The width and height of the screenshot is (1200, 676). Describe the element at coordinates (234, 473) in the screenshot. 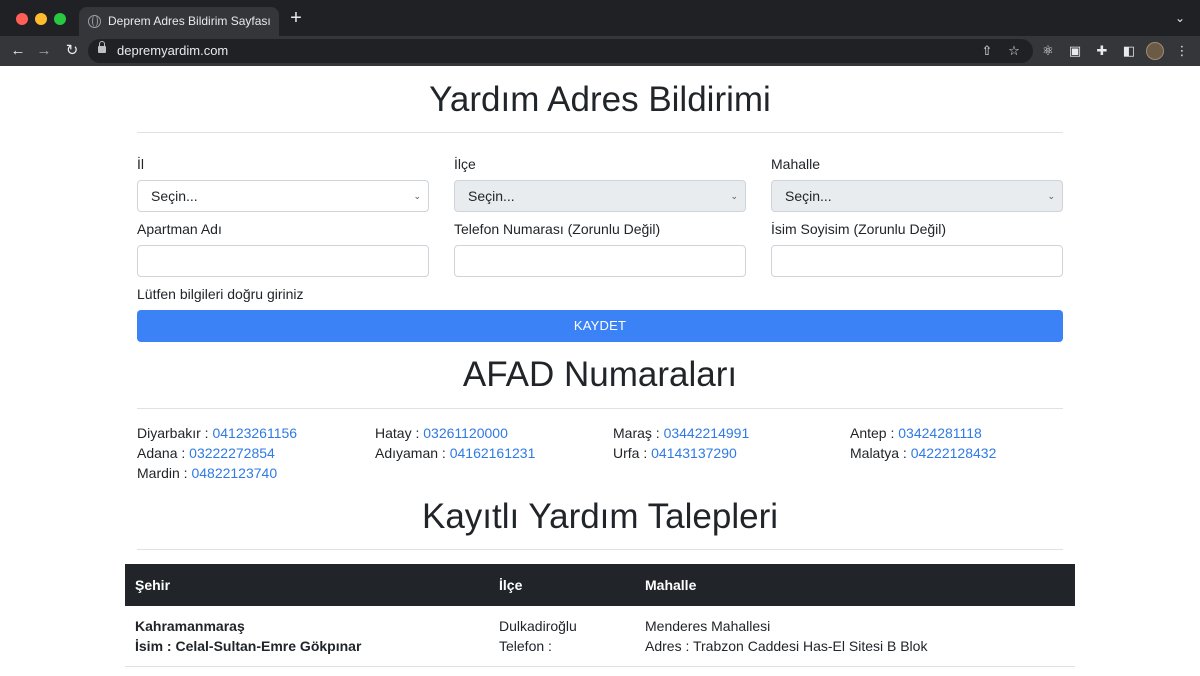

I see `afad-phone-link: 04822123740` at that location.